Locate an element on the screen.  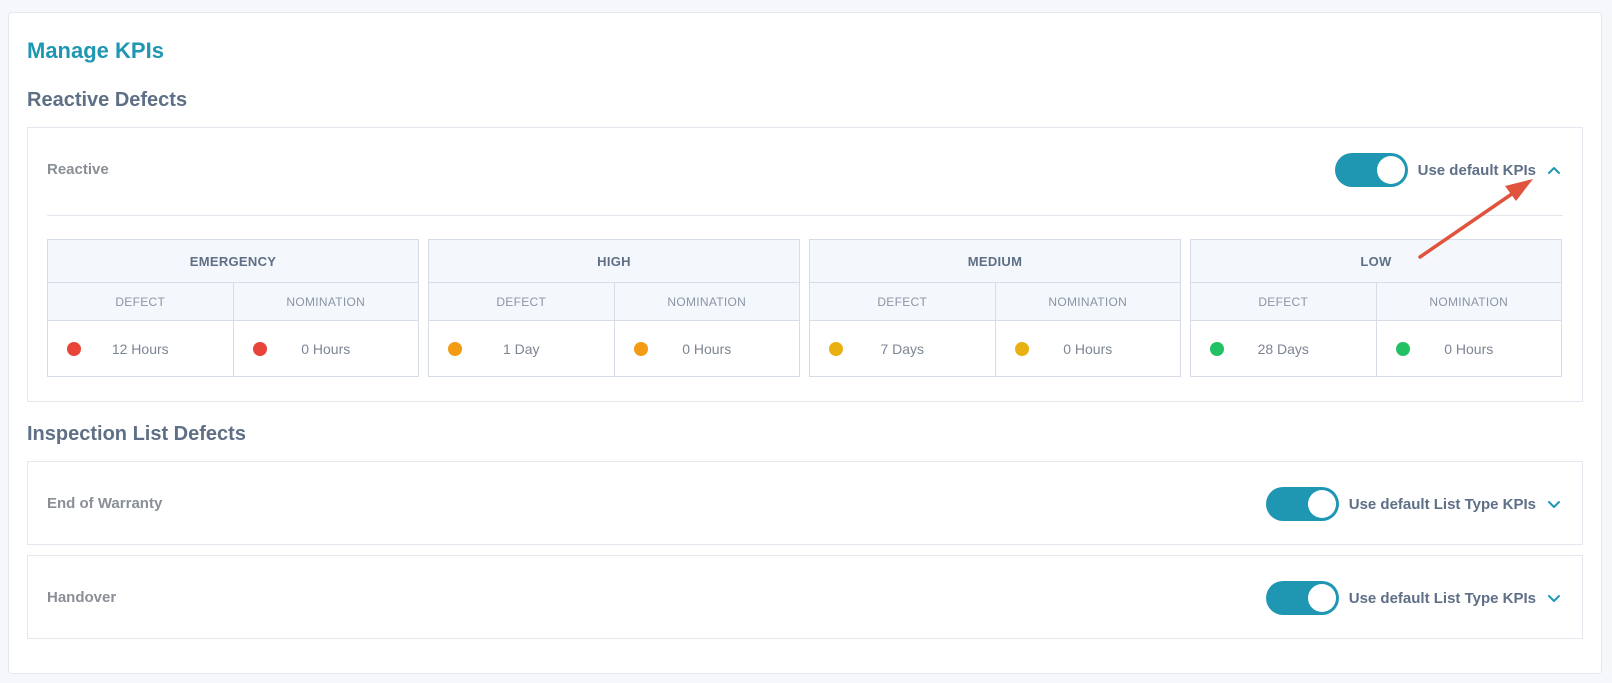
use-default-kpis-label: Use default KPIs is located at coordinates (1476, 170).